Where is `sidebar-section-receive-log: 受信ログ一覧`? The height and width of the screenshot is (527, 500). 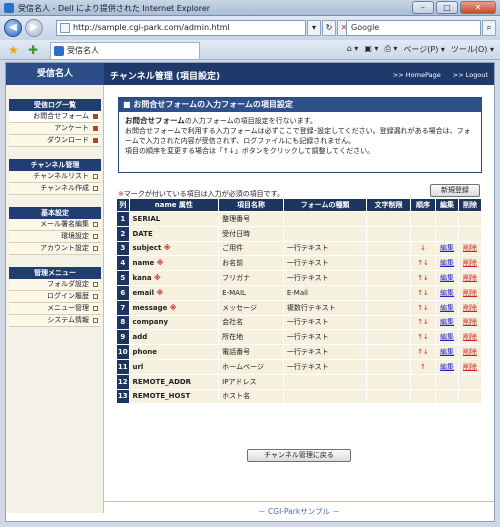 sidebar-section-receive-log: 受信ログ一覧 is located at coordinates (55, 105).